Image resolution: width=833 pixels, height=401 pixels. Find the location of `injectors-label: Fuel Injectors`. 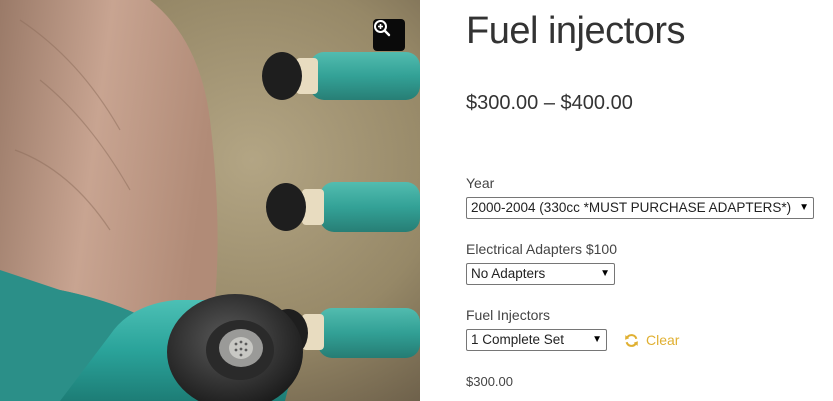

injectors-label: Fuel Injectors is located at coordinates (508, 315).